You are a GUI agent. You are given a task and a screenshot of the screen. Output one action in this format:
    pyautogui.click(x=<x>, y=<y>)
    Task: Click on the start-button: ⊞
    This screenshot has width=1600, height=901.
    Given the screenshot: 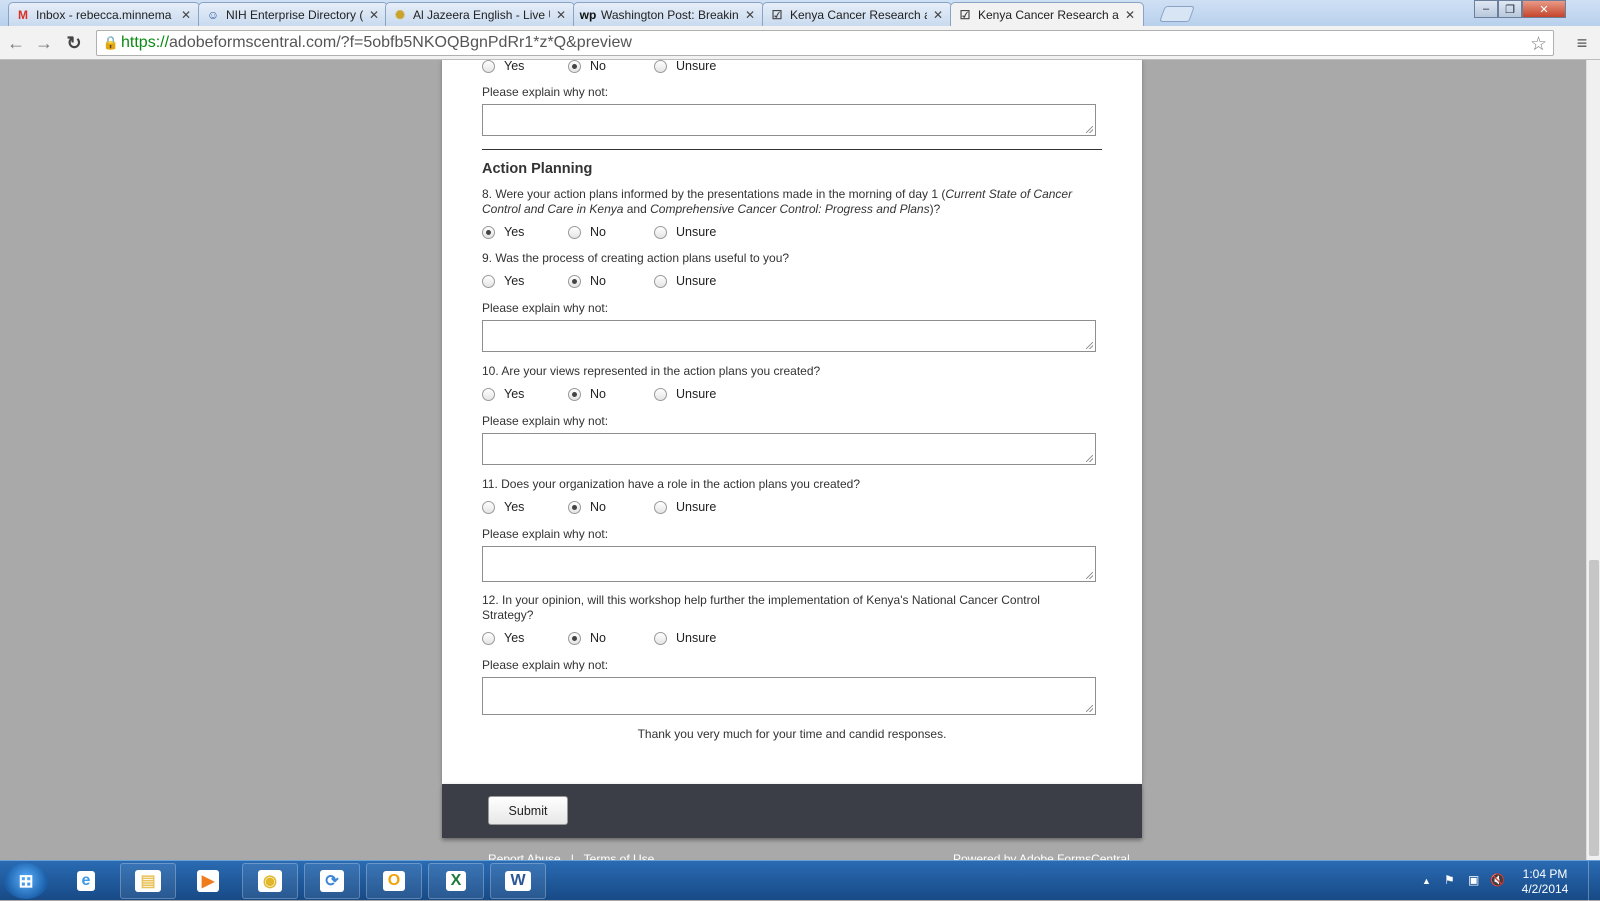 What is the action you would take?
    pyautogui.click(x=26, y=881)
    